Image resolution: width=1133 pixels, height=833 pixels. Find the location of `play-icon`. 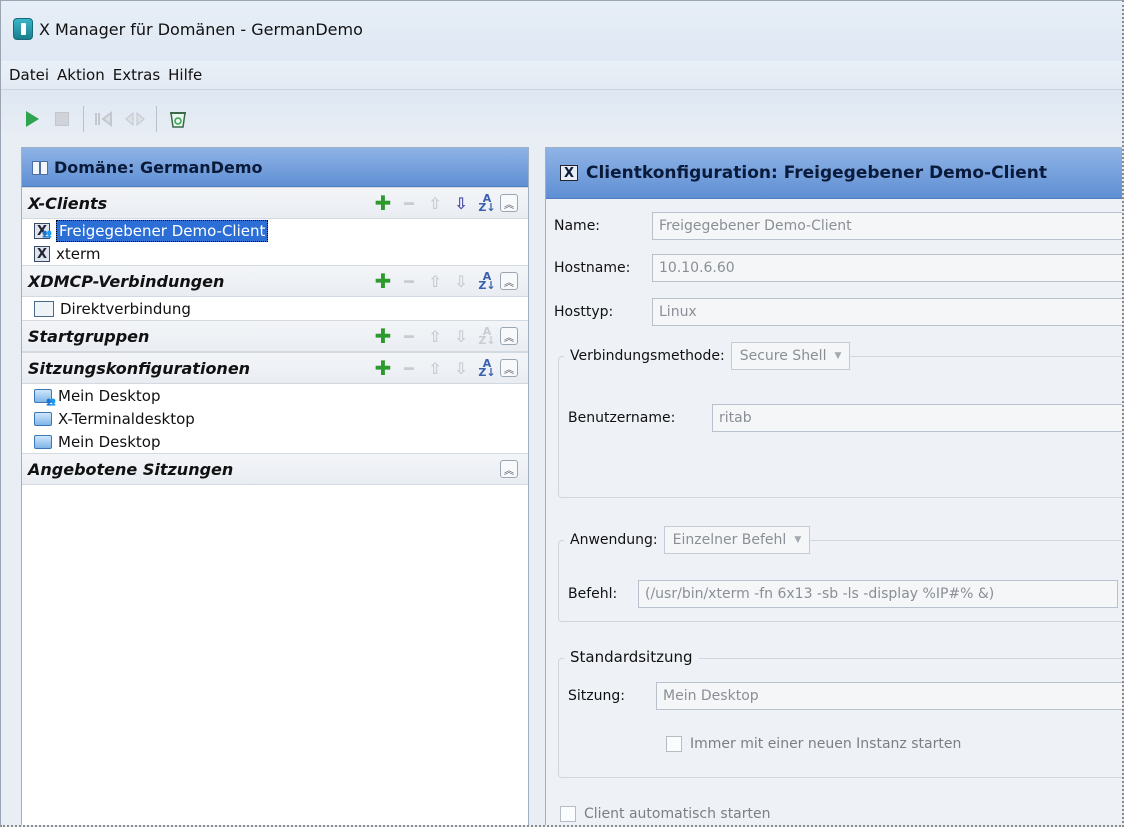

play-icon is located at coordinates (32, 119).